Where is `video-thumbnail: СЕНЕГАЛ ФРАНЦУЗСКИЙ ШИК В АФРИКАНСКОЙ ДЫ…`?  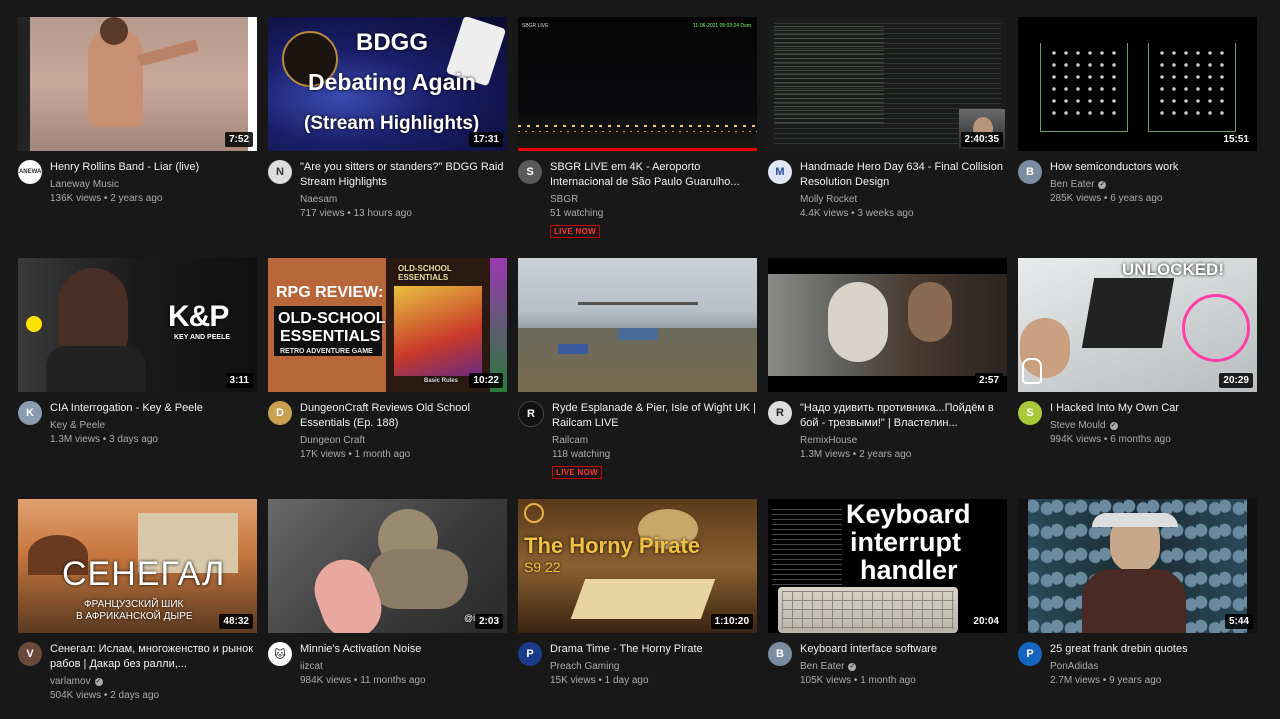
video-thumbnail: СЕНЕГАЛ ФРАНЦУЗСКИЙ ШИК В АФРИКАНСКОЙ ДЫ… is located at coordinates (137, 566).